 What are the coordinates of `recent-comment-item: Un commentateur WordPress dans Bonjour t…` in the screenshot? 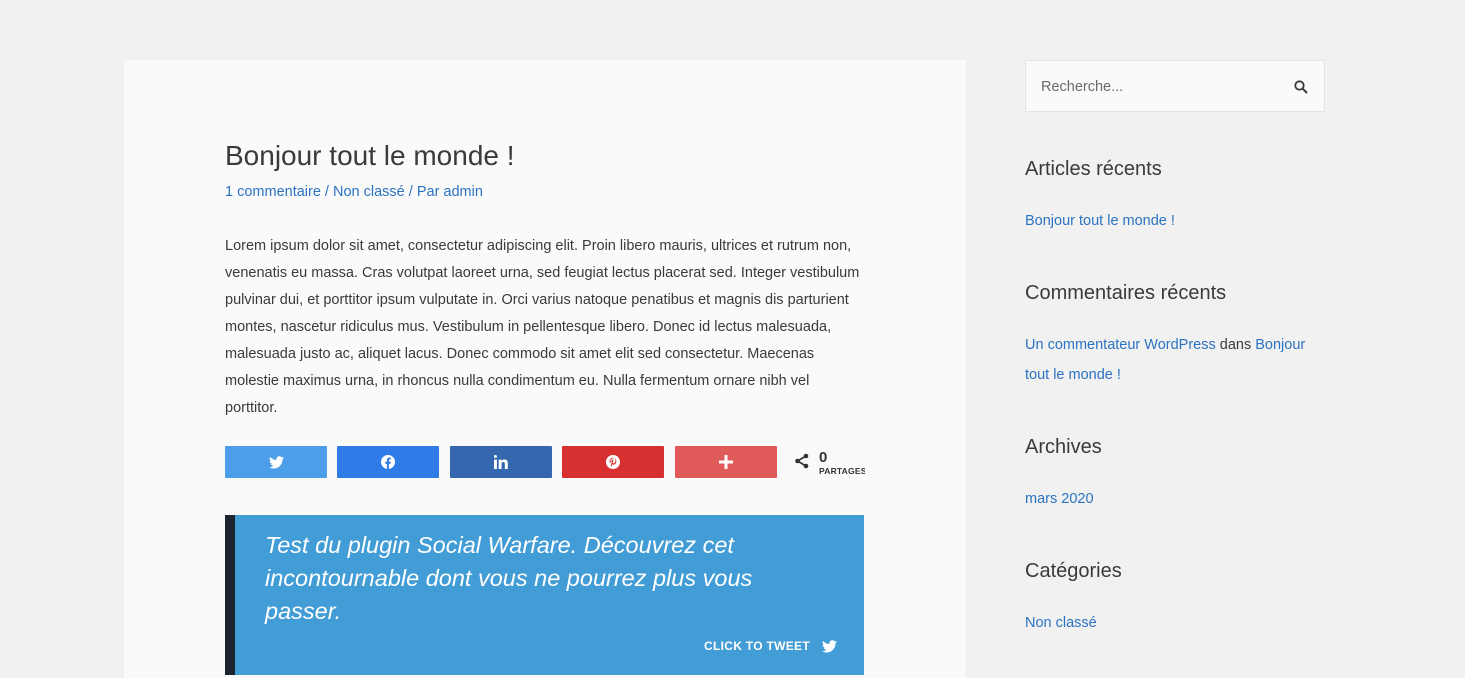 It's located at (1175, 360).